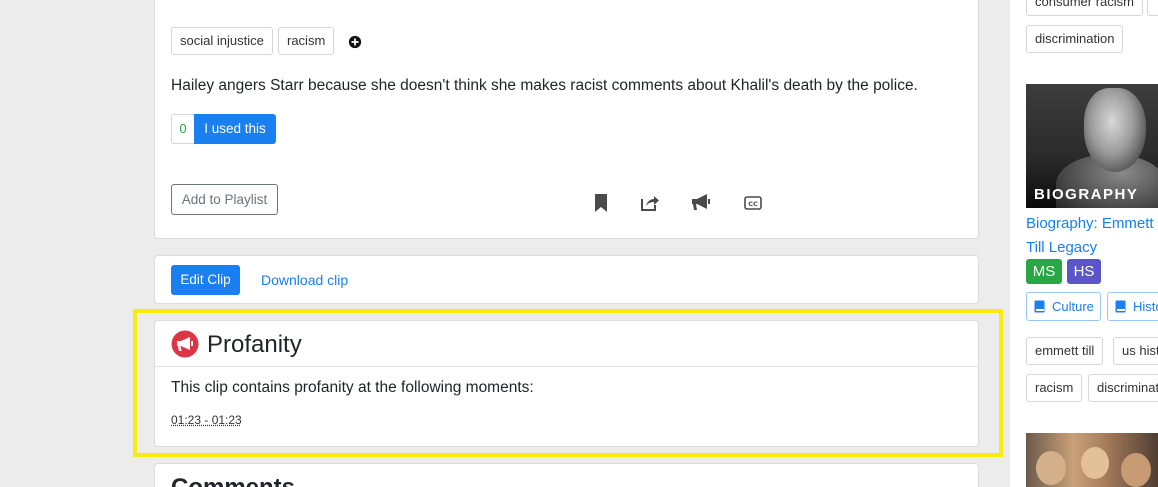 This screenshot has width=1158, height=487. I want to click on tag-social-injustice: social injustice, so click(222, 41).